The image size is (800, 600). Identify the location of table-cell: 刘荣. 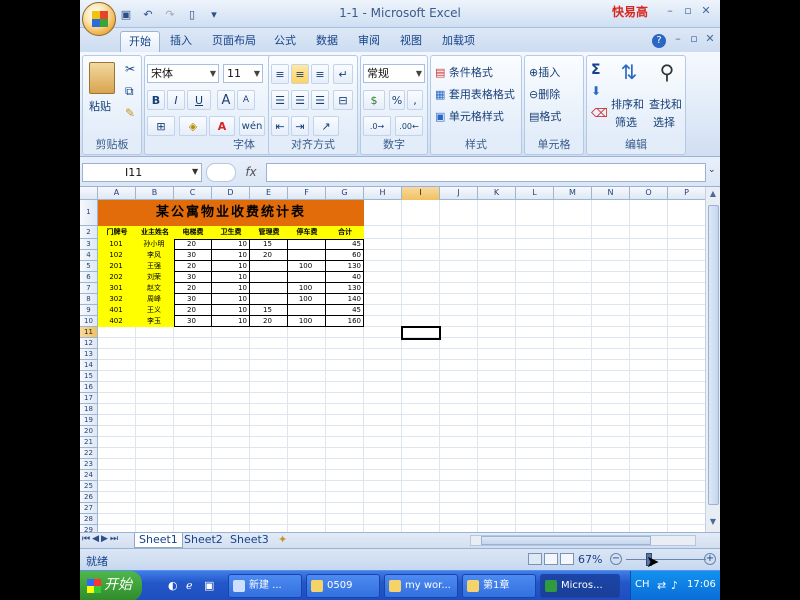
(155, 277).